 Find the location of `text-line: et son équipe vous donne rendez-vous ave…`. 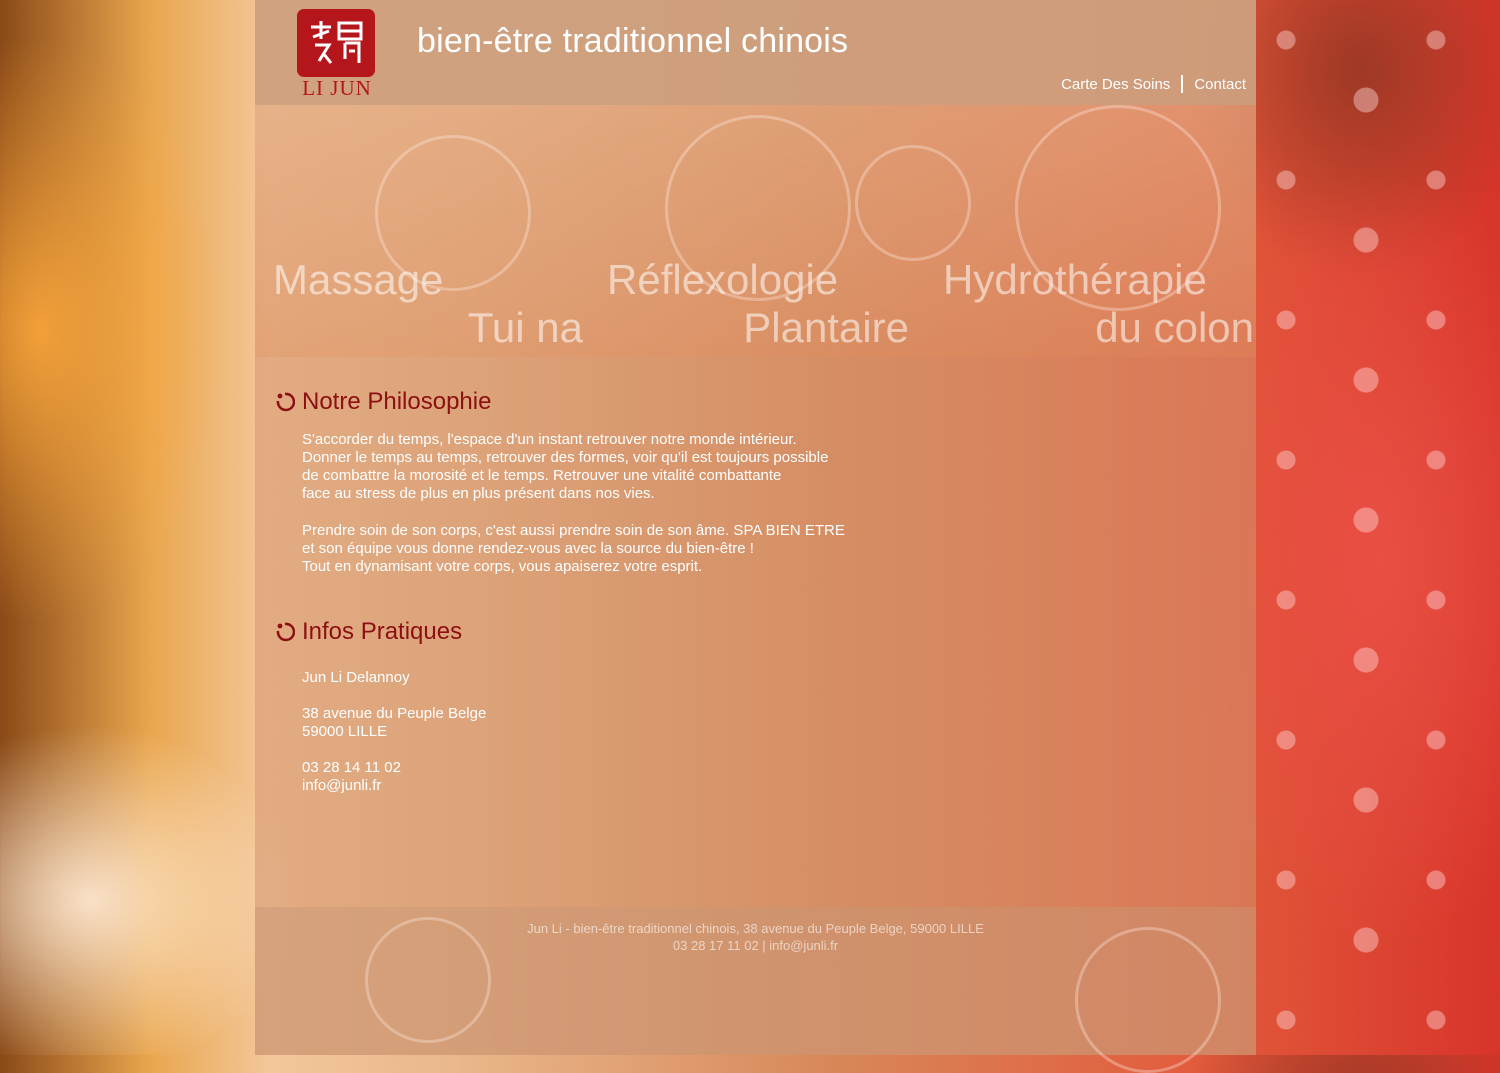

text-line: et son équipe vous donne rendez-vous ave… is located at coordinates (528, 548).